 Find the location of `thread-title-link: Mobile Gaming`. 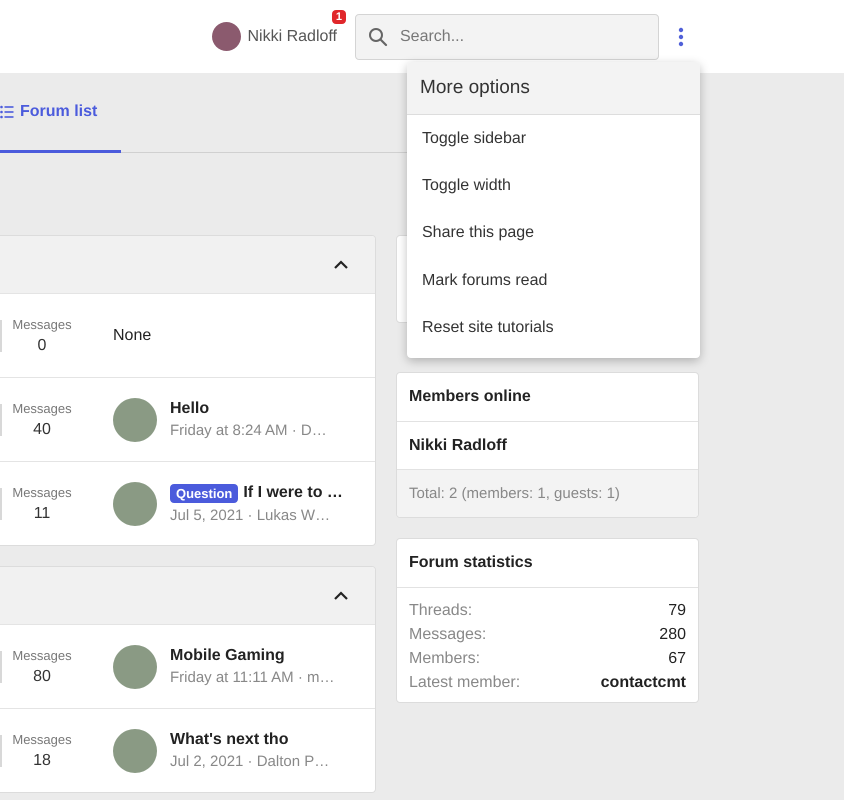

thread-title-link: Mobile Gaming is located at coordinates (227, 656).